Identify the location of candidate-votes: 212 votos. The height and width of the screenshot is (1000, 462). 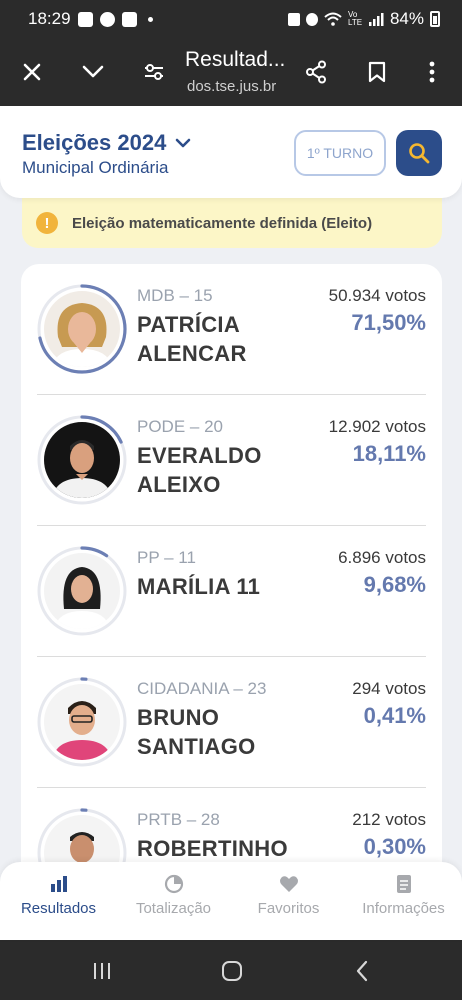
(389, 819).